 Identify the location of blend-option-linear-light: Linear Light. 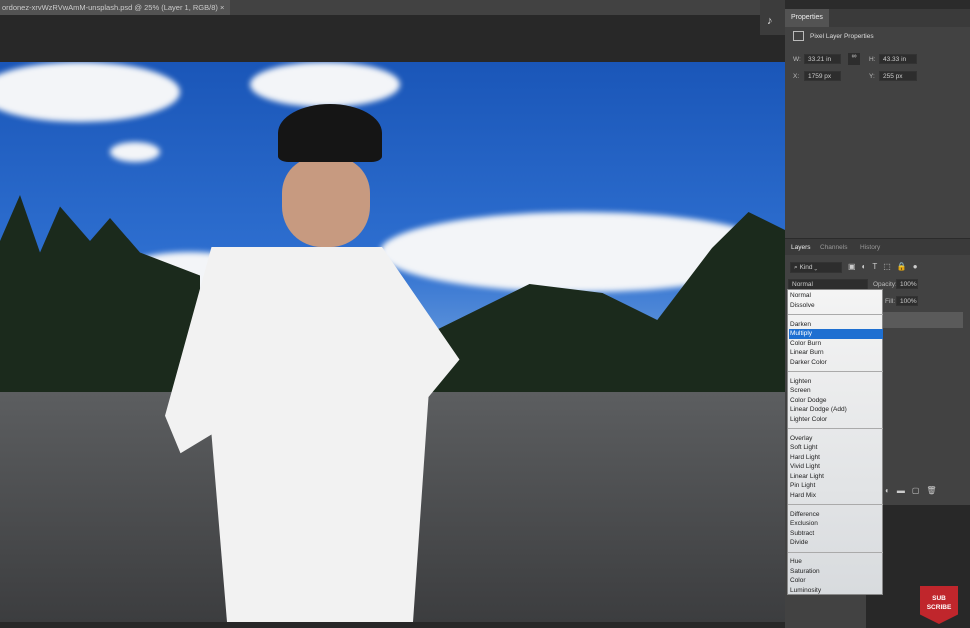
(836, 477).